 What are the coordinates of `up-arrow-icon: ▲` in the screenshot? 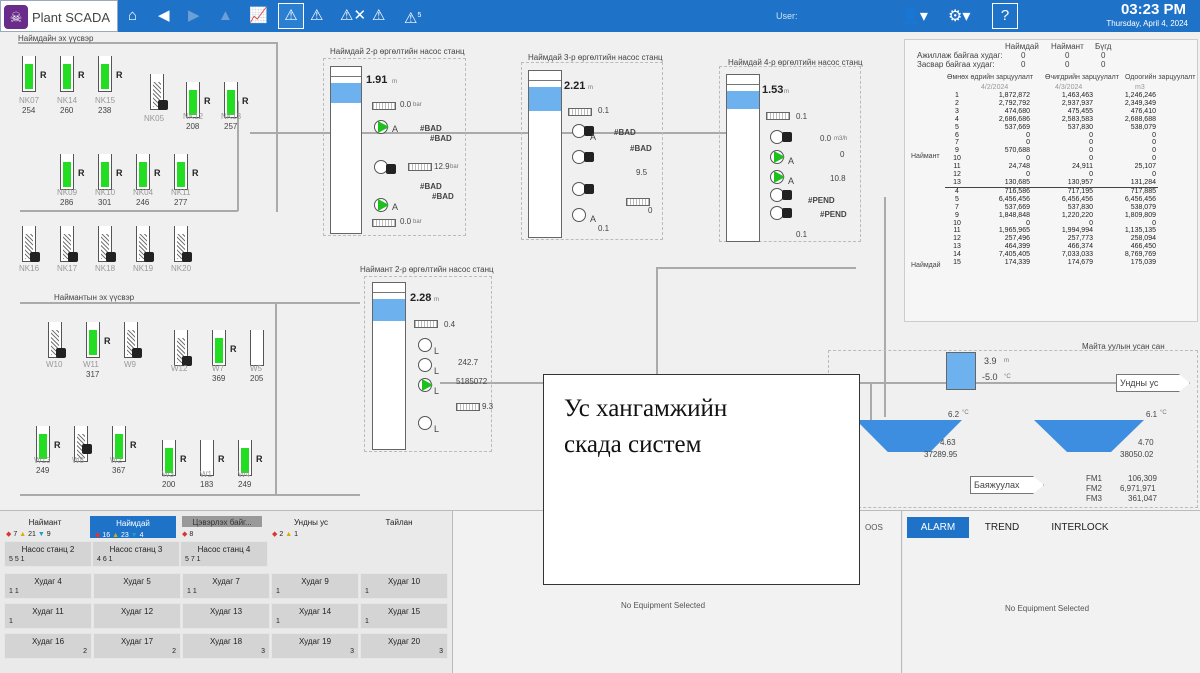 It's located at (225, 16).